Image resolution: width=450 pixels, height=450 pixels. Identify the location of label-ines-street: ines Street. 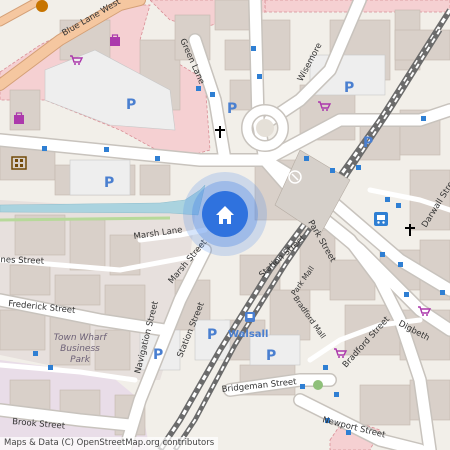
(22, 261).